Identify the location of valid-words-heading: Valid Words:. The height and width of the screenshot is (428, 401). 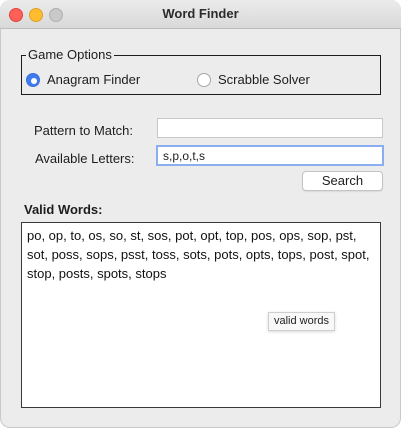
(63, 209).